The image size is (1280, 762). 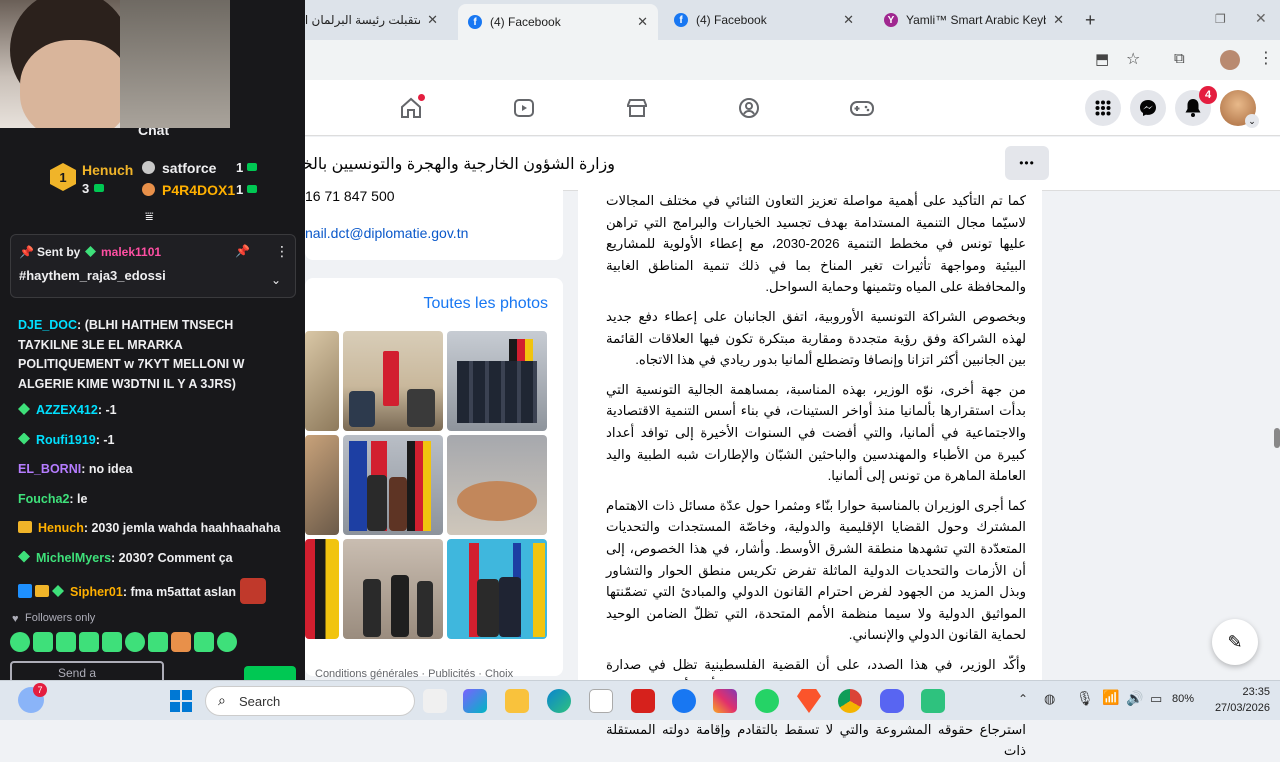 I want to click on marketplace-icon, so click(x=637, y=108).